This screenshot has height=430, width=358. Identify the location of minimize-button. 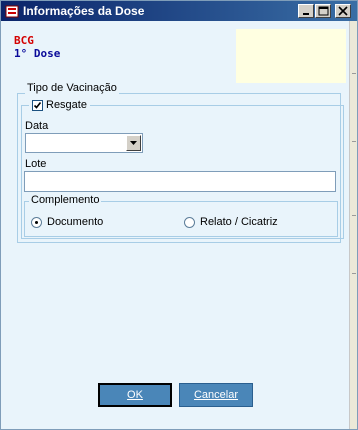
(306, 11).